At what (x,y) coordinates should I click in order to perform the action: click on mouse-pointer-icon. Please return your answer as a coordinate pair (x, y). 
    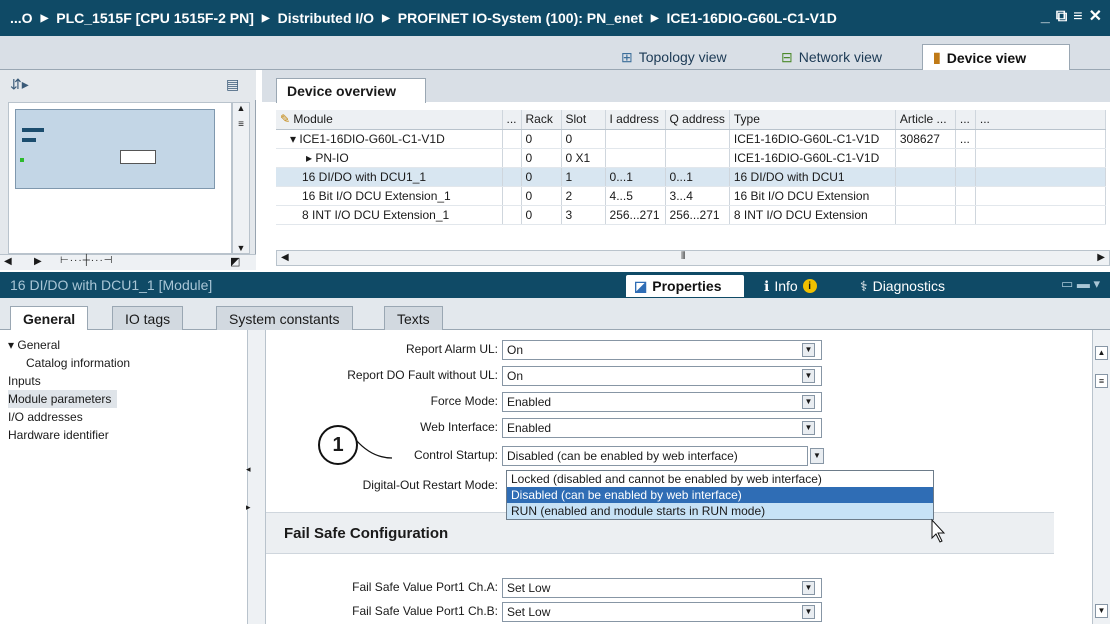
    Looking at the image, I should click on (938, 530).